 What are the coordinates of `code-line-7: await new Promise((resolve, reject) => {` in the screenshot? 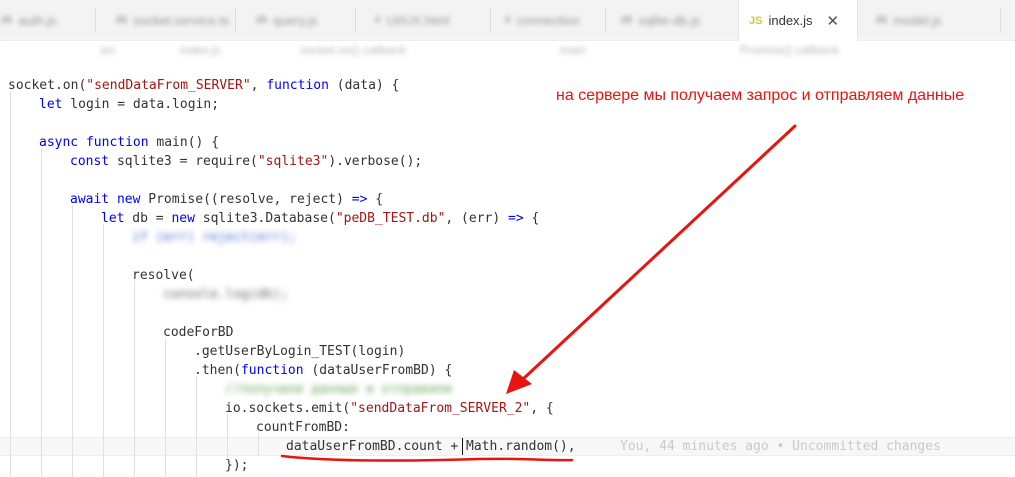 It's located at (227, 199).